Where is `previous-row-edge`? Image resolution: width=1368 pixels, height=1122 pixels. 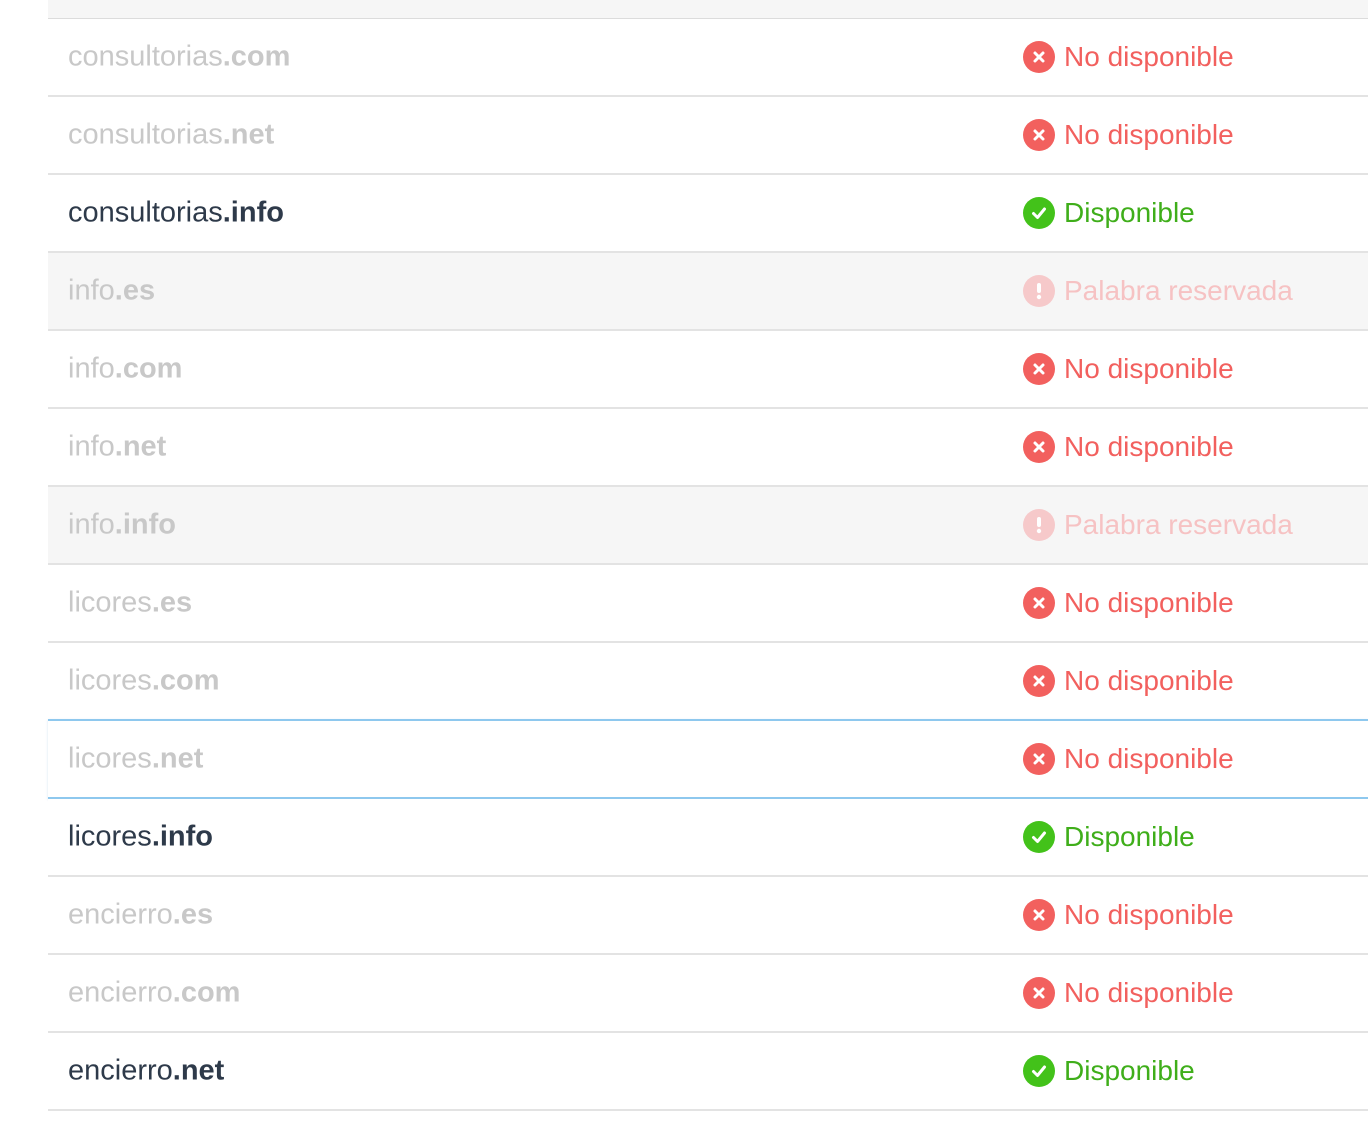 previous-row-edge is located at coordinates (708, 9).